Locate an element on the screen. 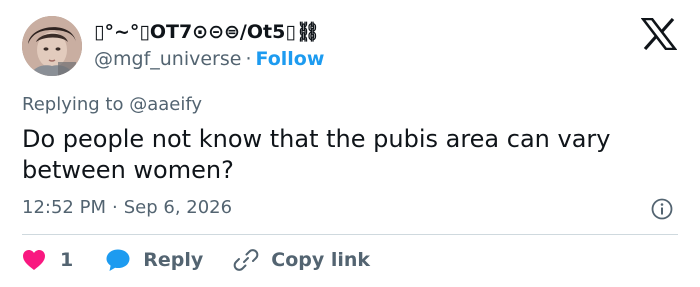  tweet-time: 12:52 PM is located at coordinates (64, 207).